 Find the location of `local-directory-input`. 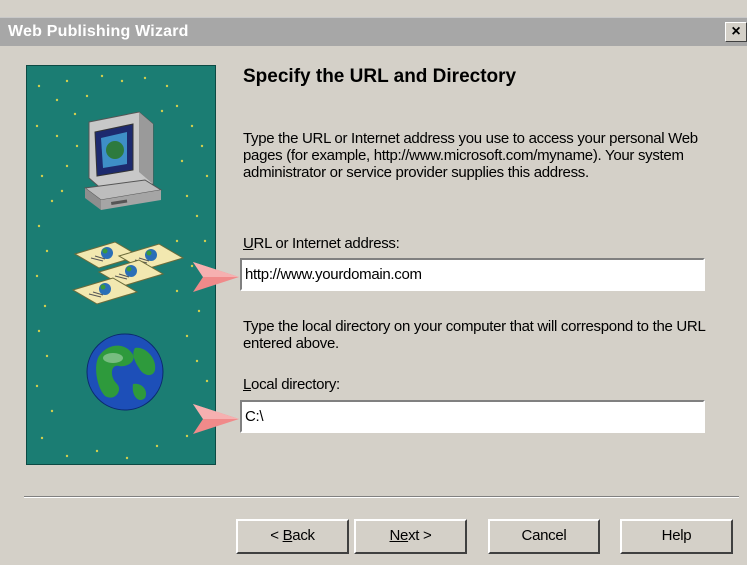

local-directory-input is located at coordinates (472, 416).